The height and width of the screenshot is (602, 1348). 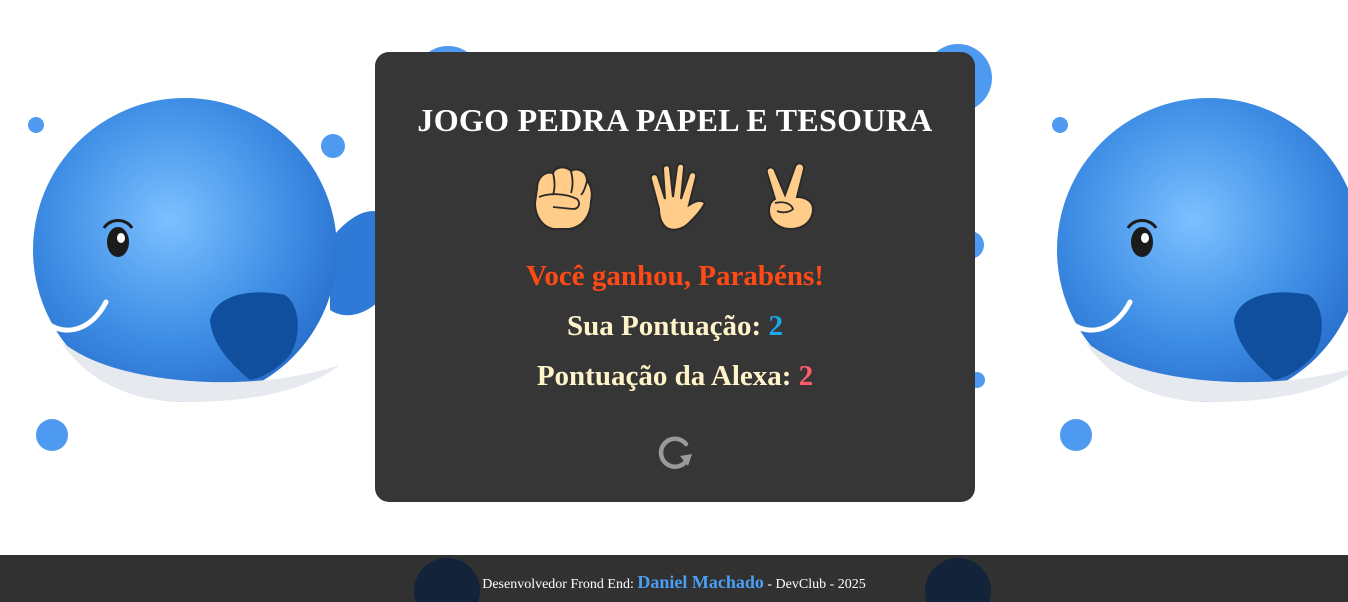 I want to click on scissors-button, so click(x=789, y=197).